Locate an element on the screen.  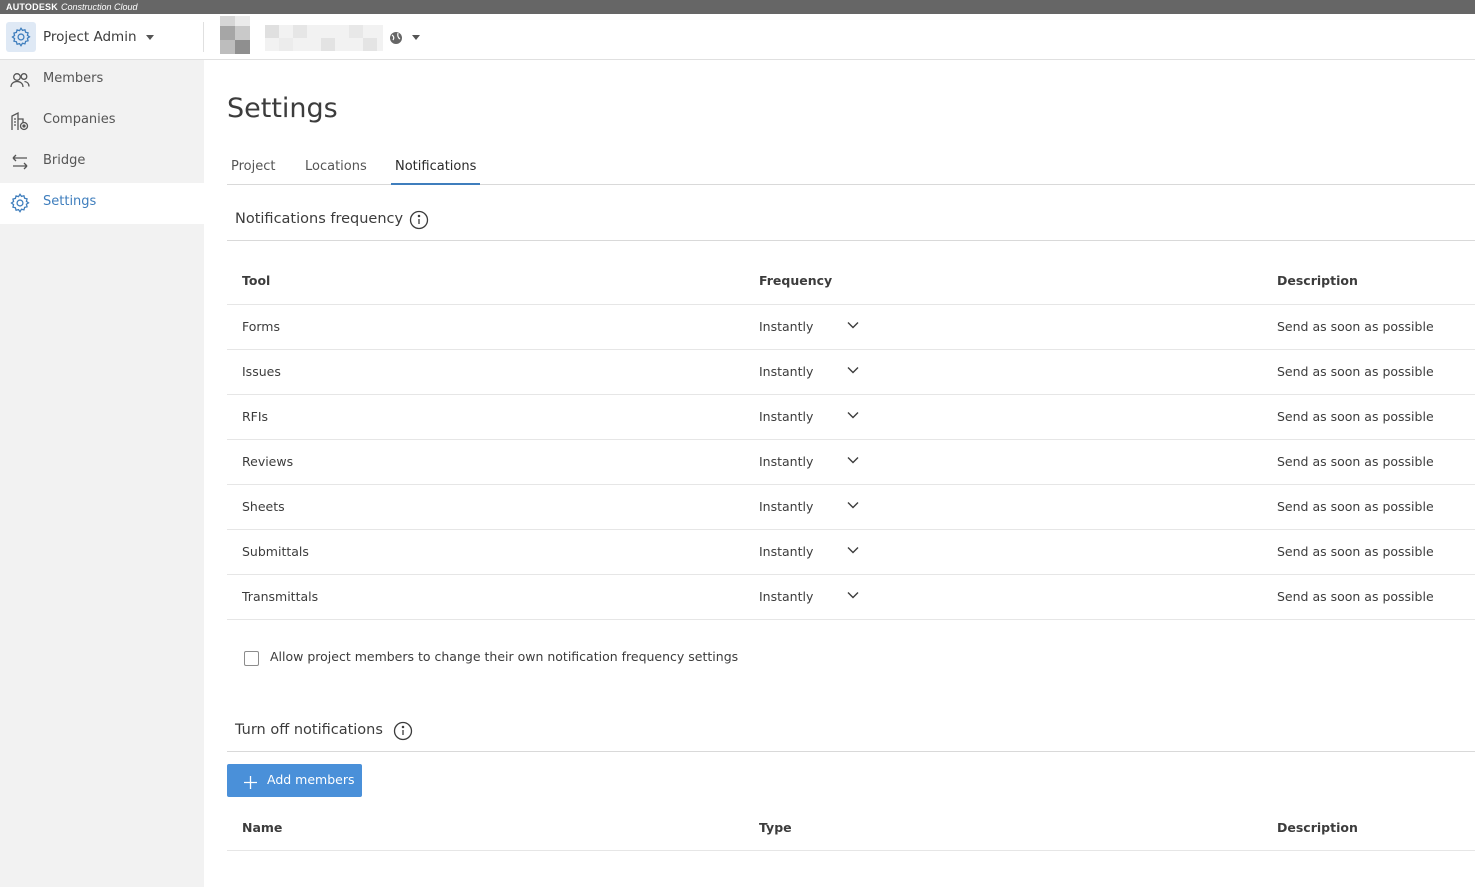
tool-name: Sheets is located at coordinates (263, 506).